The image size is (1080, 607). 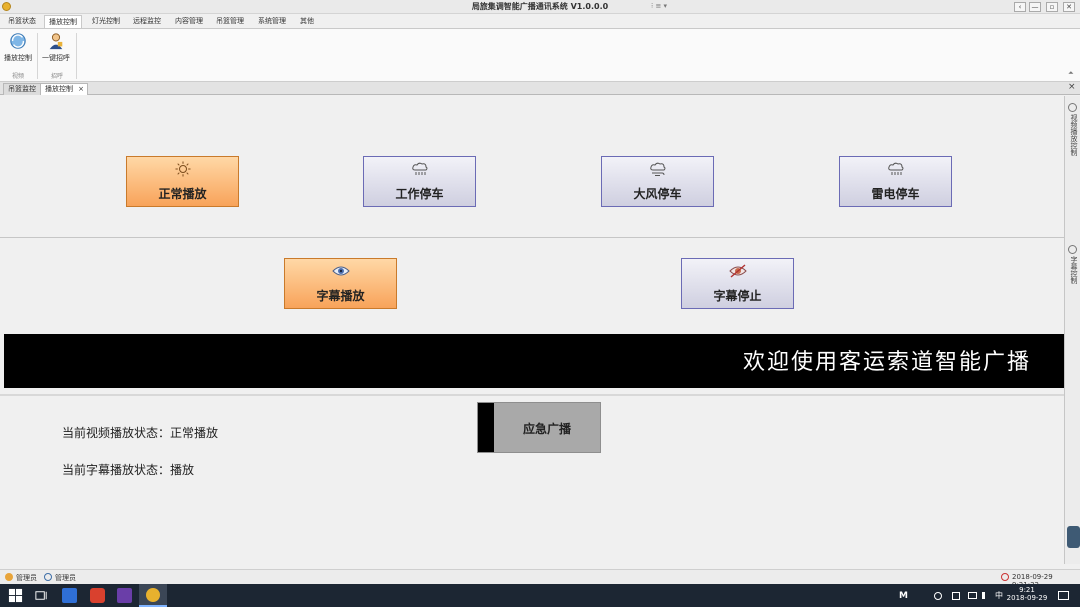 What do you see at coordinates (419, 194) in the screenshot?
I see `button-label: 工作停车` at bounding box center [419, 194].